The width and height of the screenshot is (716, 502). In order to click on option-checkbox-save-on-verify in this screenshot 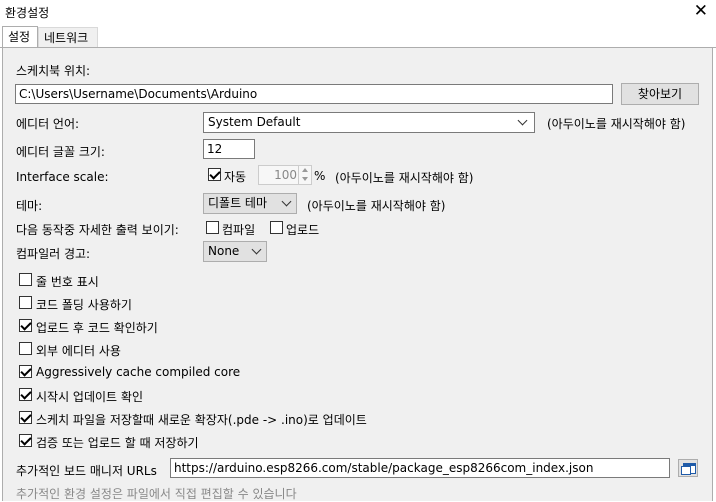, I will do `click(25, 440)`.